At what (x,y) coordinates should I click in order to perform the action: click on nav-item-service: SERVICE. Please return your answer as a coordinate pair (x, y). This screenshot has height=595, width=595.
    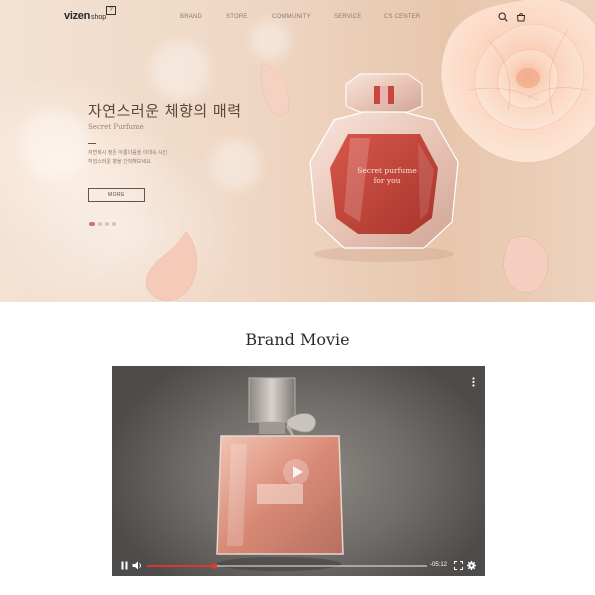
    Looking at the image, I should click on (348, 17).